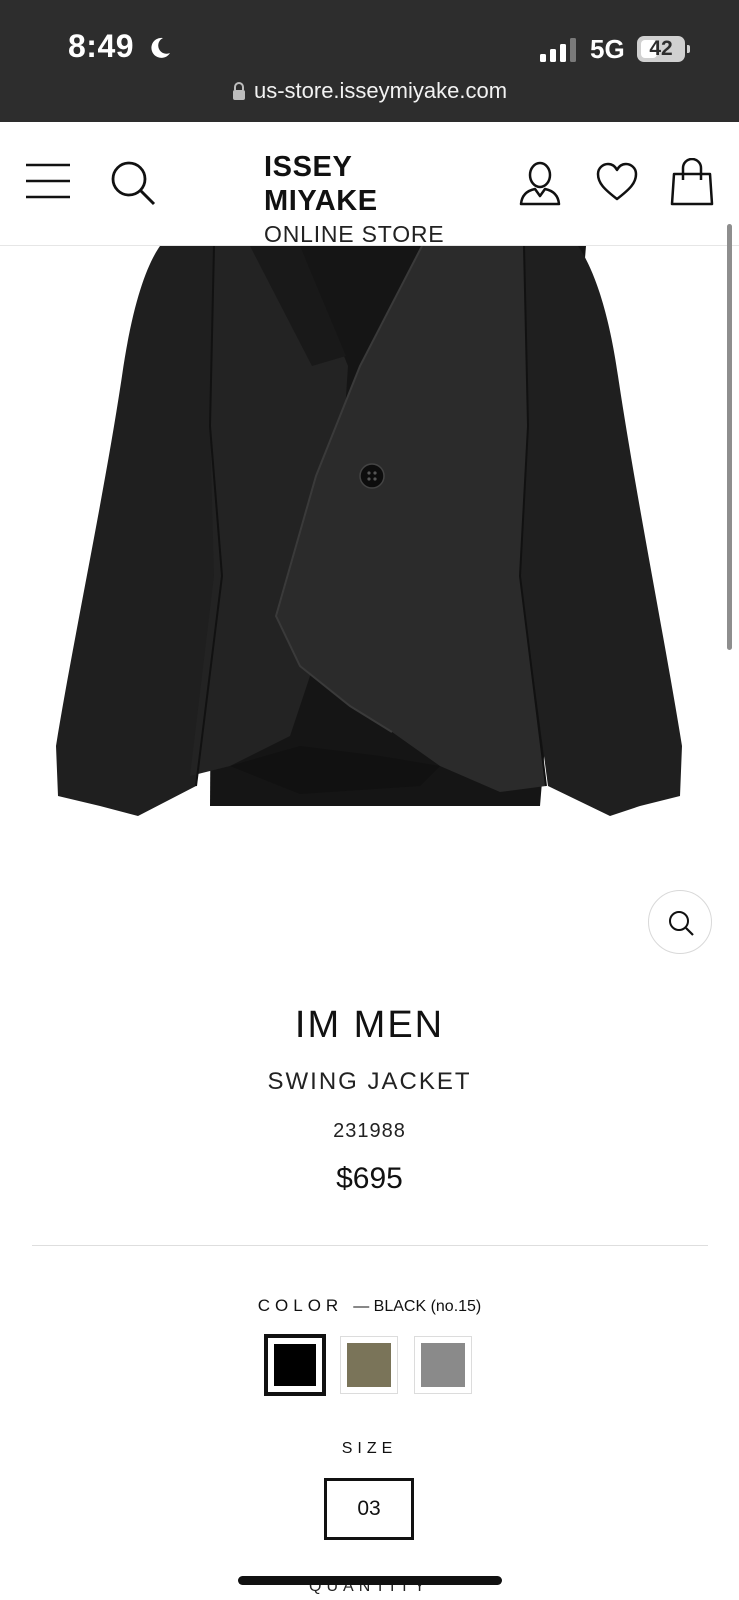  What do you see at coordinates (238, 91) in the screenshot?
I see `lock-icon` at bounding box center [238, 91].